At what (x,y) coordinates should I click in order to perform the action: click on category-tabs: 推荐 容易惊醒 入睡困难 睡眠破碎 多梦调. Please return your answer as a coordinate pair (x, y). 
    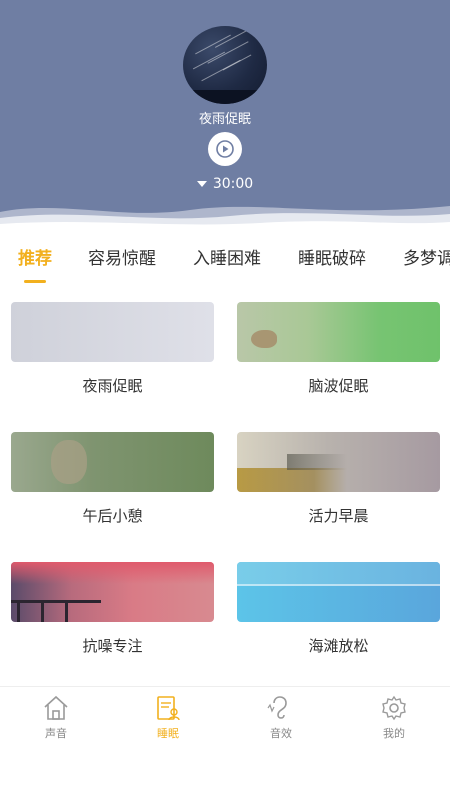
    Looking at the image, I should click on (225, 261).